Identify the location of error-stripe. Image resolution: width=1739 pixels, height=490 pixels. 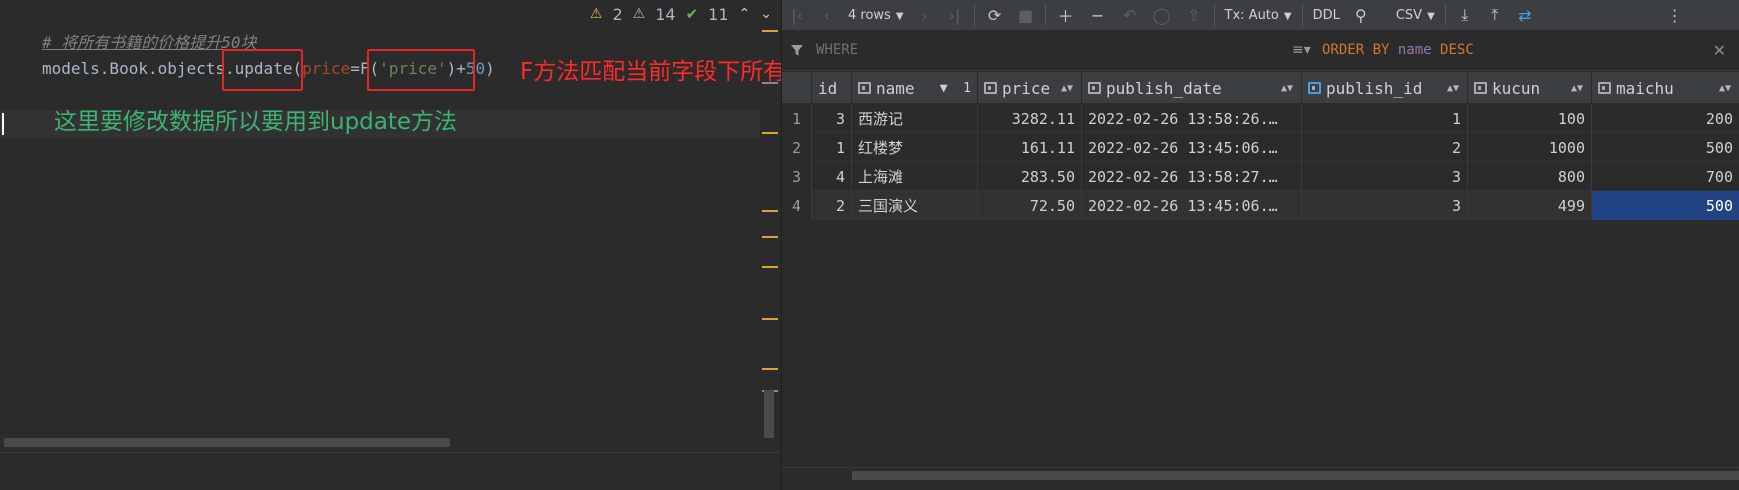
(770, 235).